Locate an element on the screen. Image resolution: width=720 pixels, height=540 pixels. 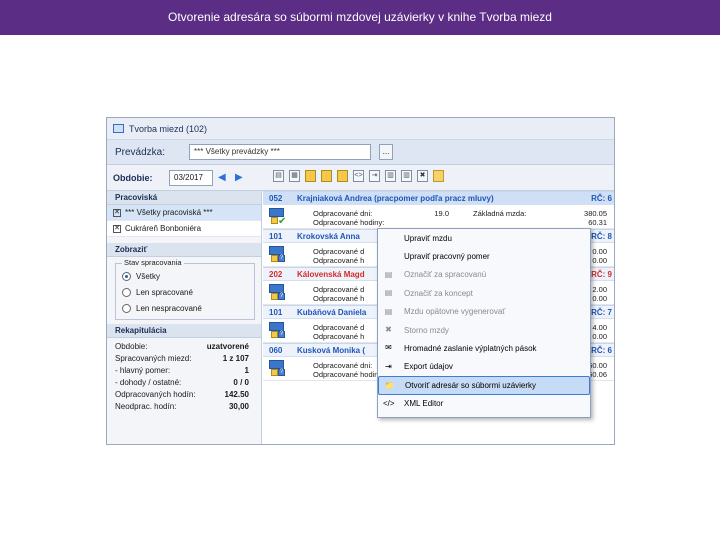
rekap-value: 0 / 0 is located at coordinates (241, 382).